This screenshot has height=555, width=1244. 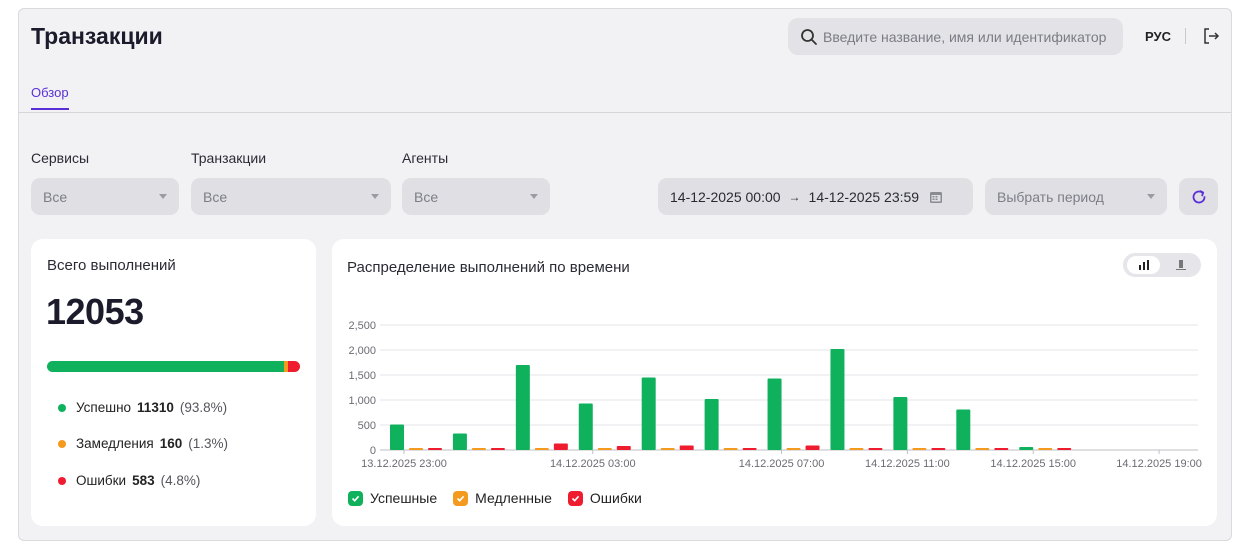 What do you see at coordinates (293, 366) in the screenshot?
I see `status-bar-segment-errors` at bounding box center [293, 366].